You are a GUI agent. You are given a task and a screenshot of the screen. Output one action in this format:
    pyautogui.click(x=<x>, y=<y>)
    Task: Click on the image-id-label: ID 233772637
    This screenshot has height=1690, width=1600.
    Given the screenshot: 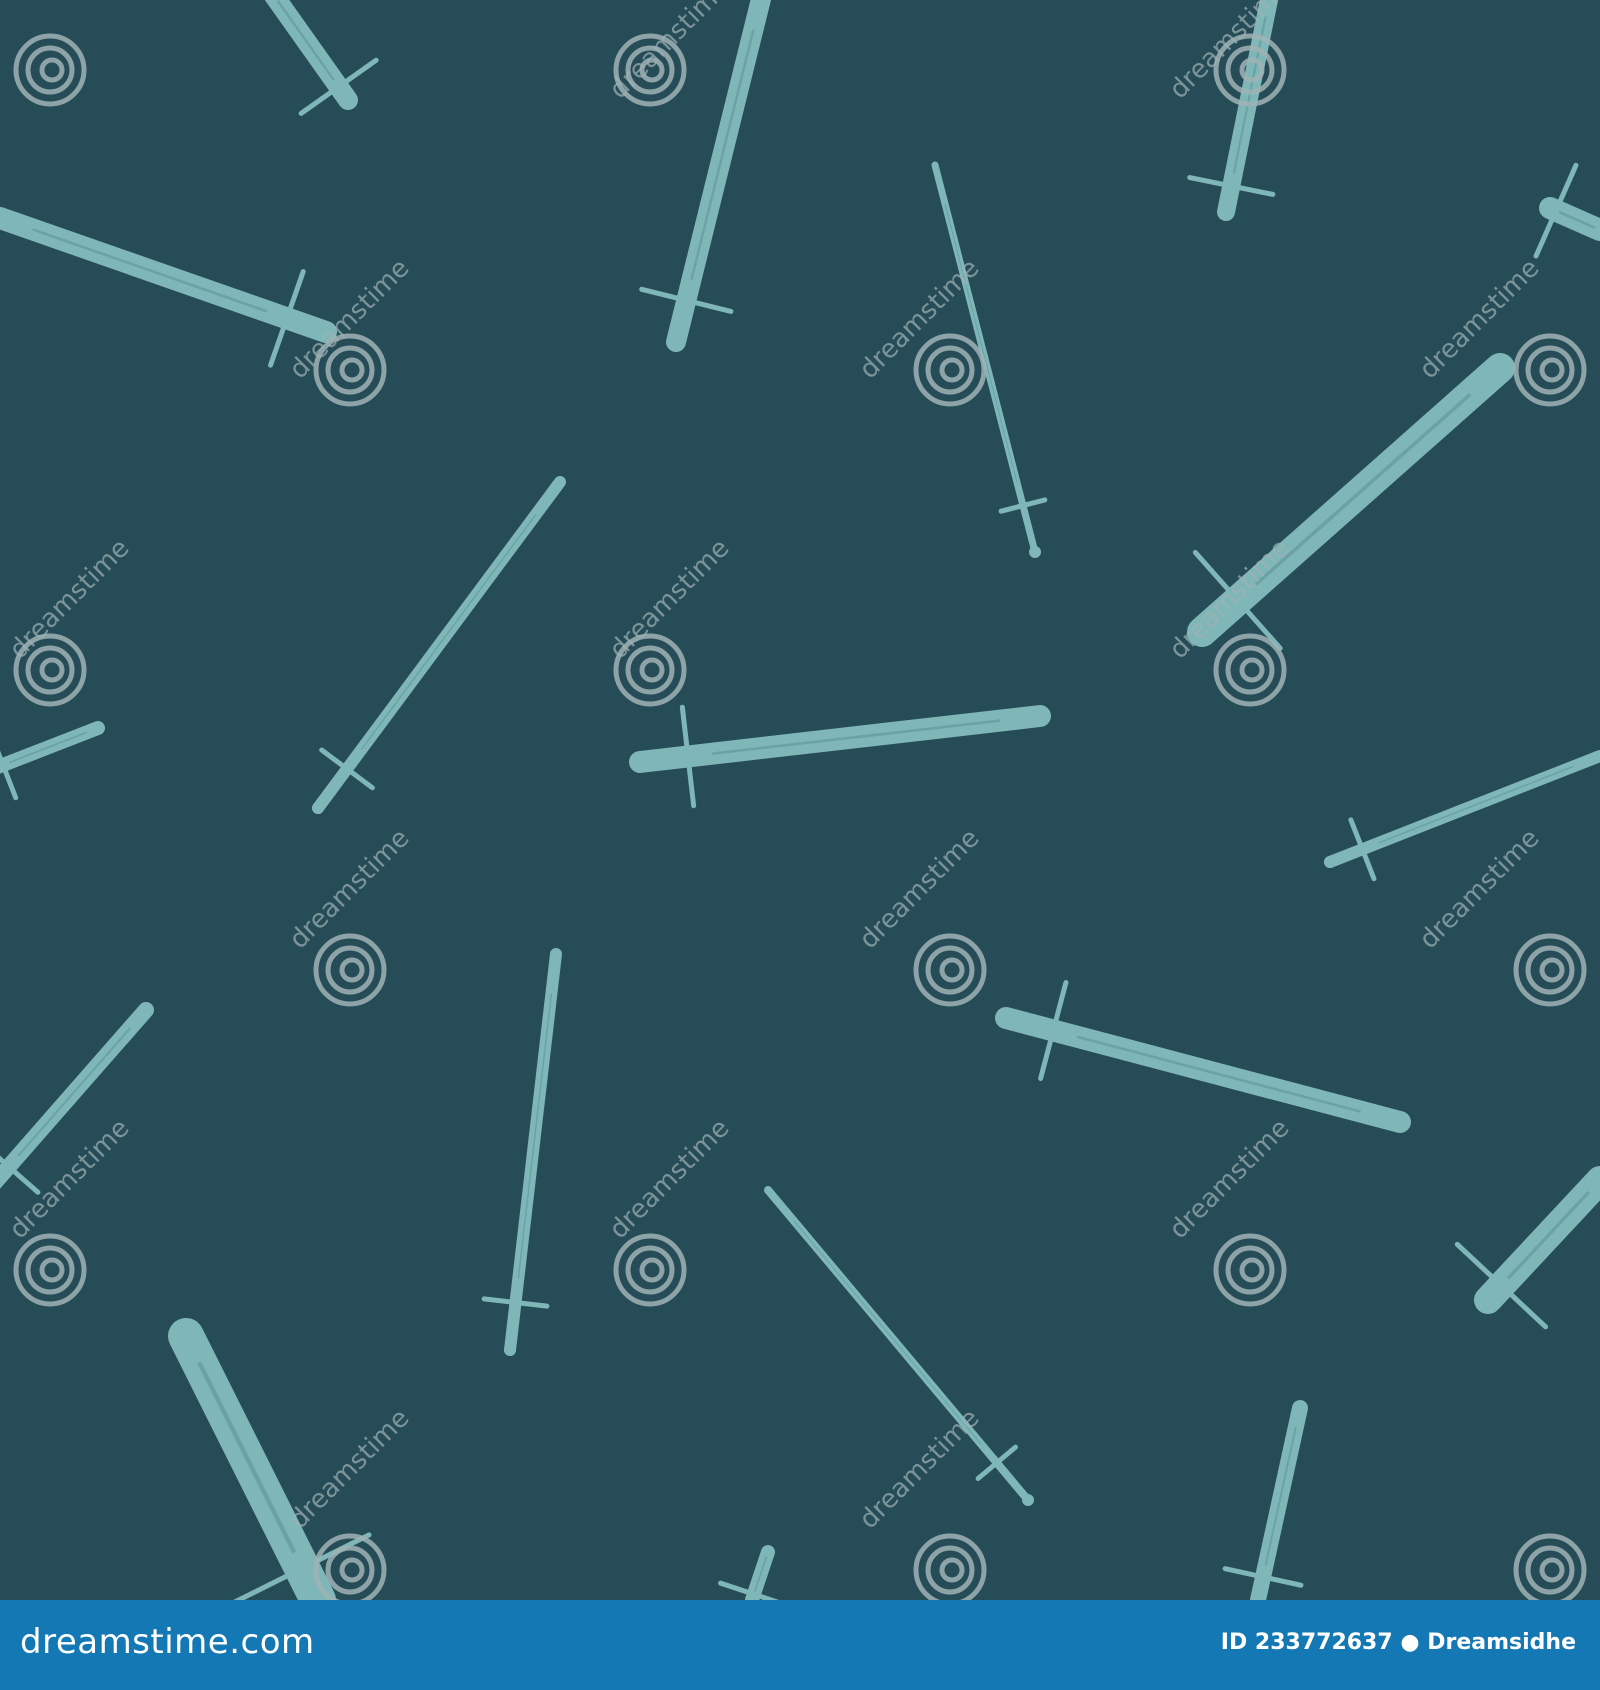 What is the action you would take?
    pyautogui.click(x=1306, y=1642)
    